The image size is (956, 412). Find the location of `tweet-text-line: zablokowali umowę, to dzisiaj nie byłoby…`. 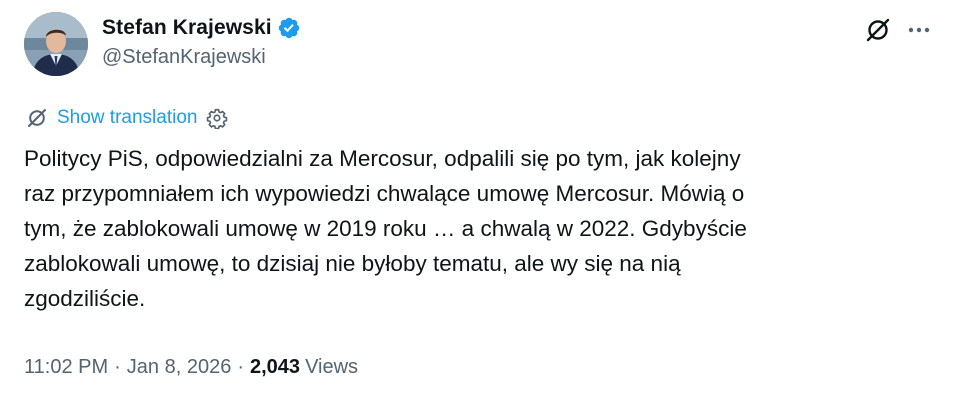

tweet-text-line: zablokowali umowę, to dzisiaj nie byłoby… is located at coordinates (352, 263).